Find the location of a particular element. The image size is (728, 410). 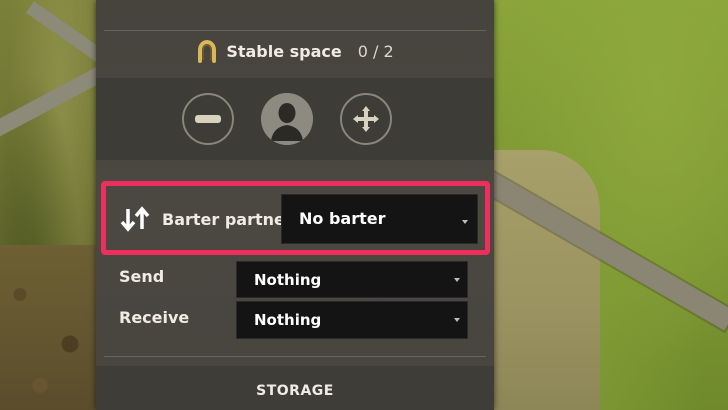

worker-controls is located at coordinates (295, 119).